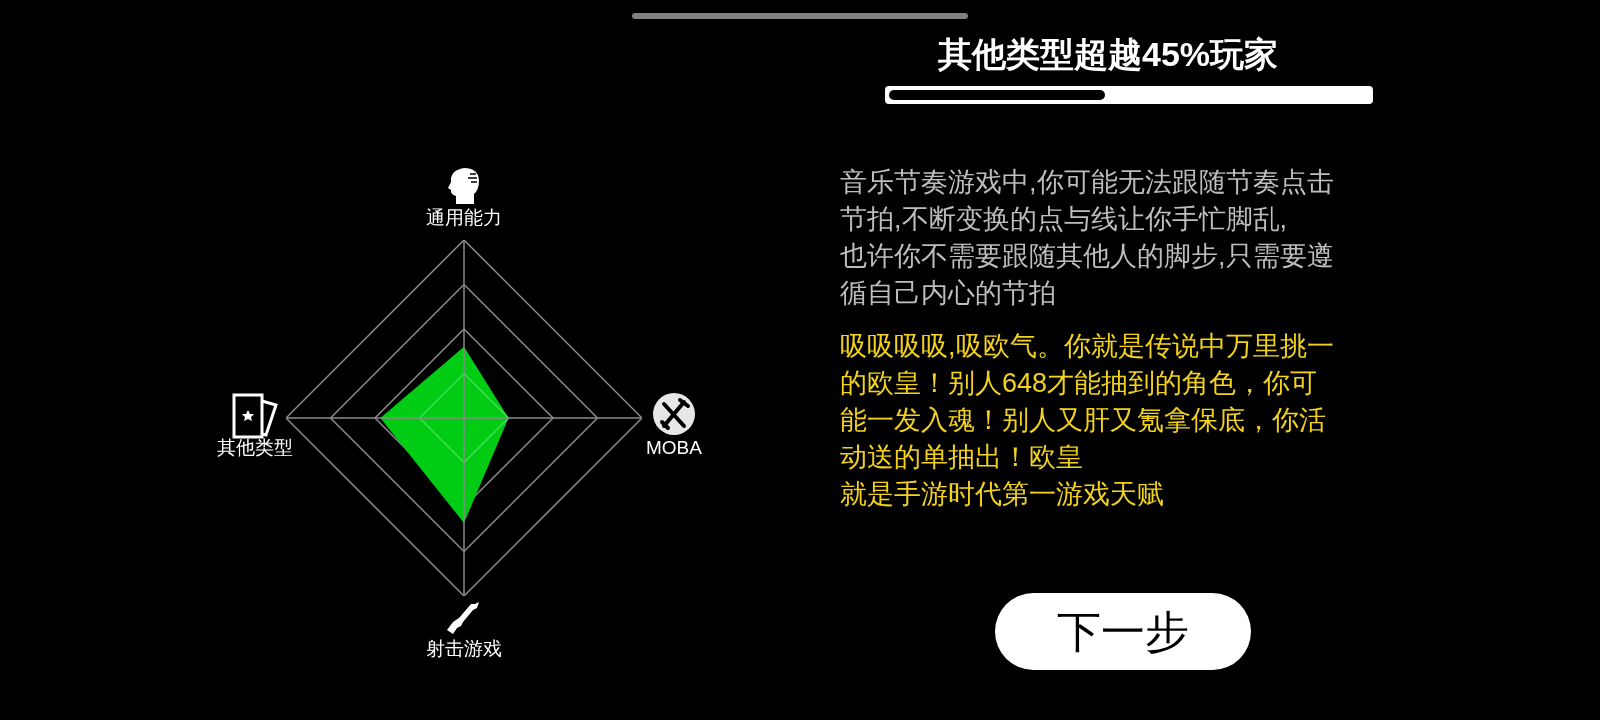  Describe the element at coordinates (1079, 383) in the screenshot. I see `verdict-line: 的欧皇！别人648才能抽到的角色，你可` at that location.